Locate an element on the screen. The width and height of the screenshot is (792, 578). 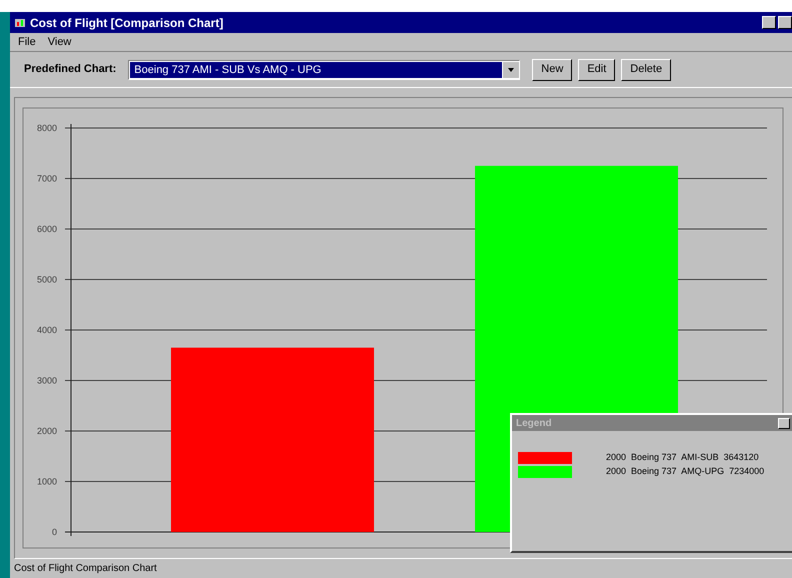
window-title: Cost of Flight [Comparison Chart] is located at coordinates (127, 23).